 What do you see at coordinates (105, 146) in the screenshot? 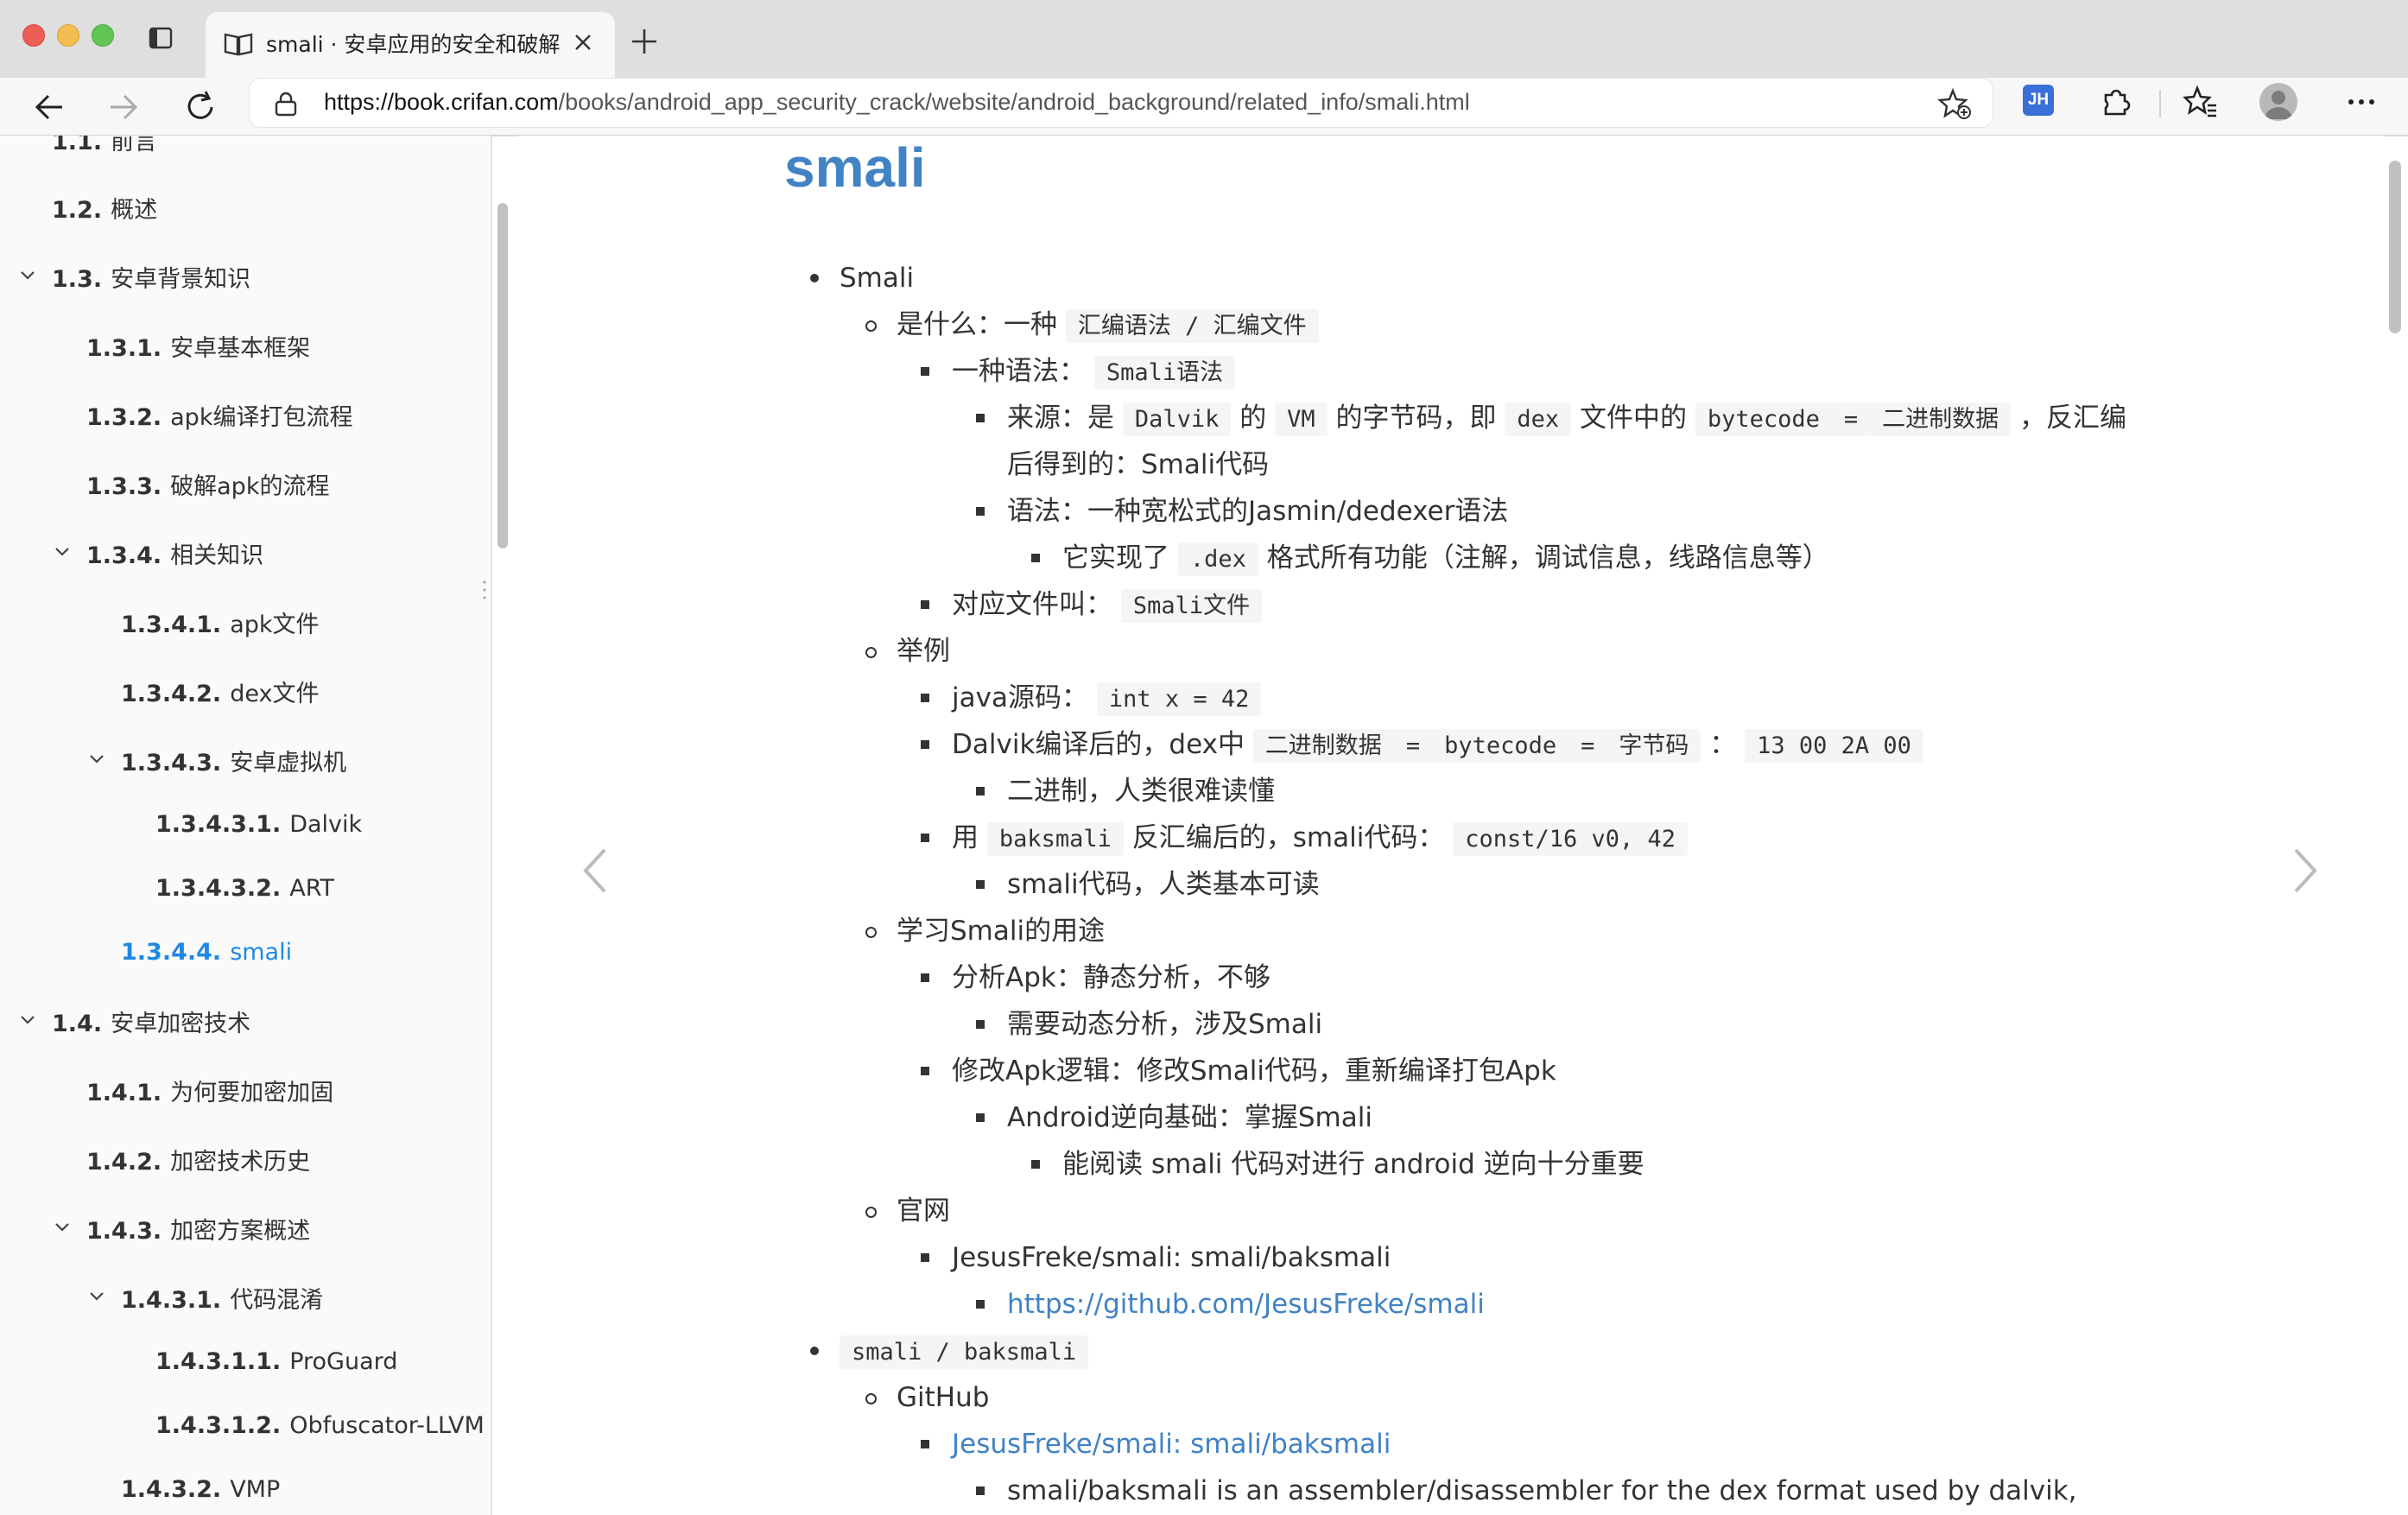
I see `toc-item: 1.1. 前言` at bounding box center [105, 146].